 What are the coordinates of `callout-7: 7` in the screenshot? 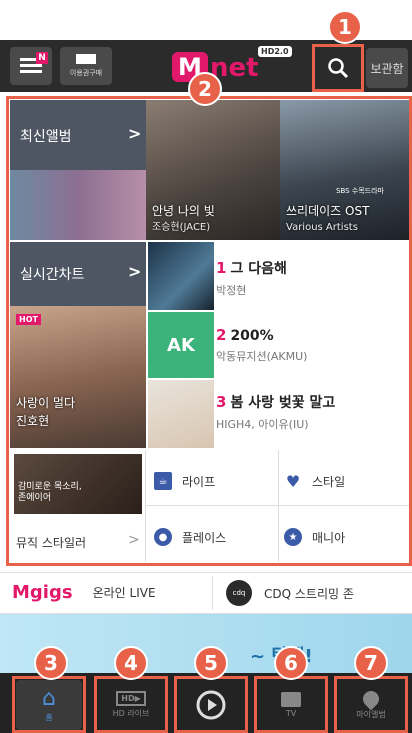 It's located at (371, 663).